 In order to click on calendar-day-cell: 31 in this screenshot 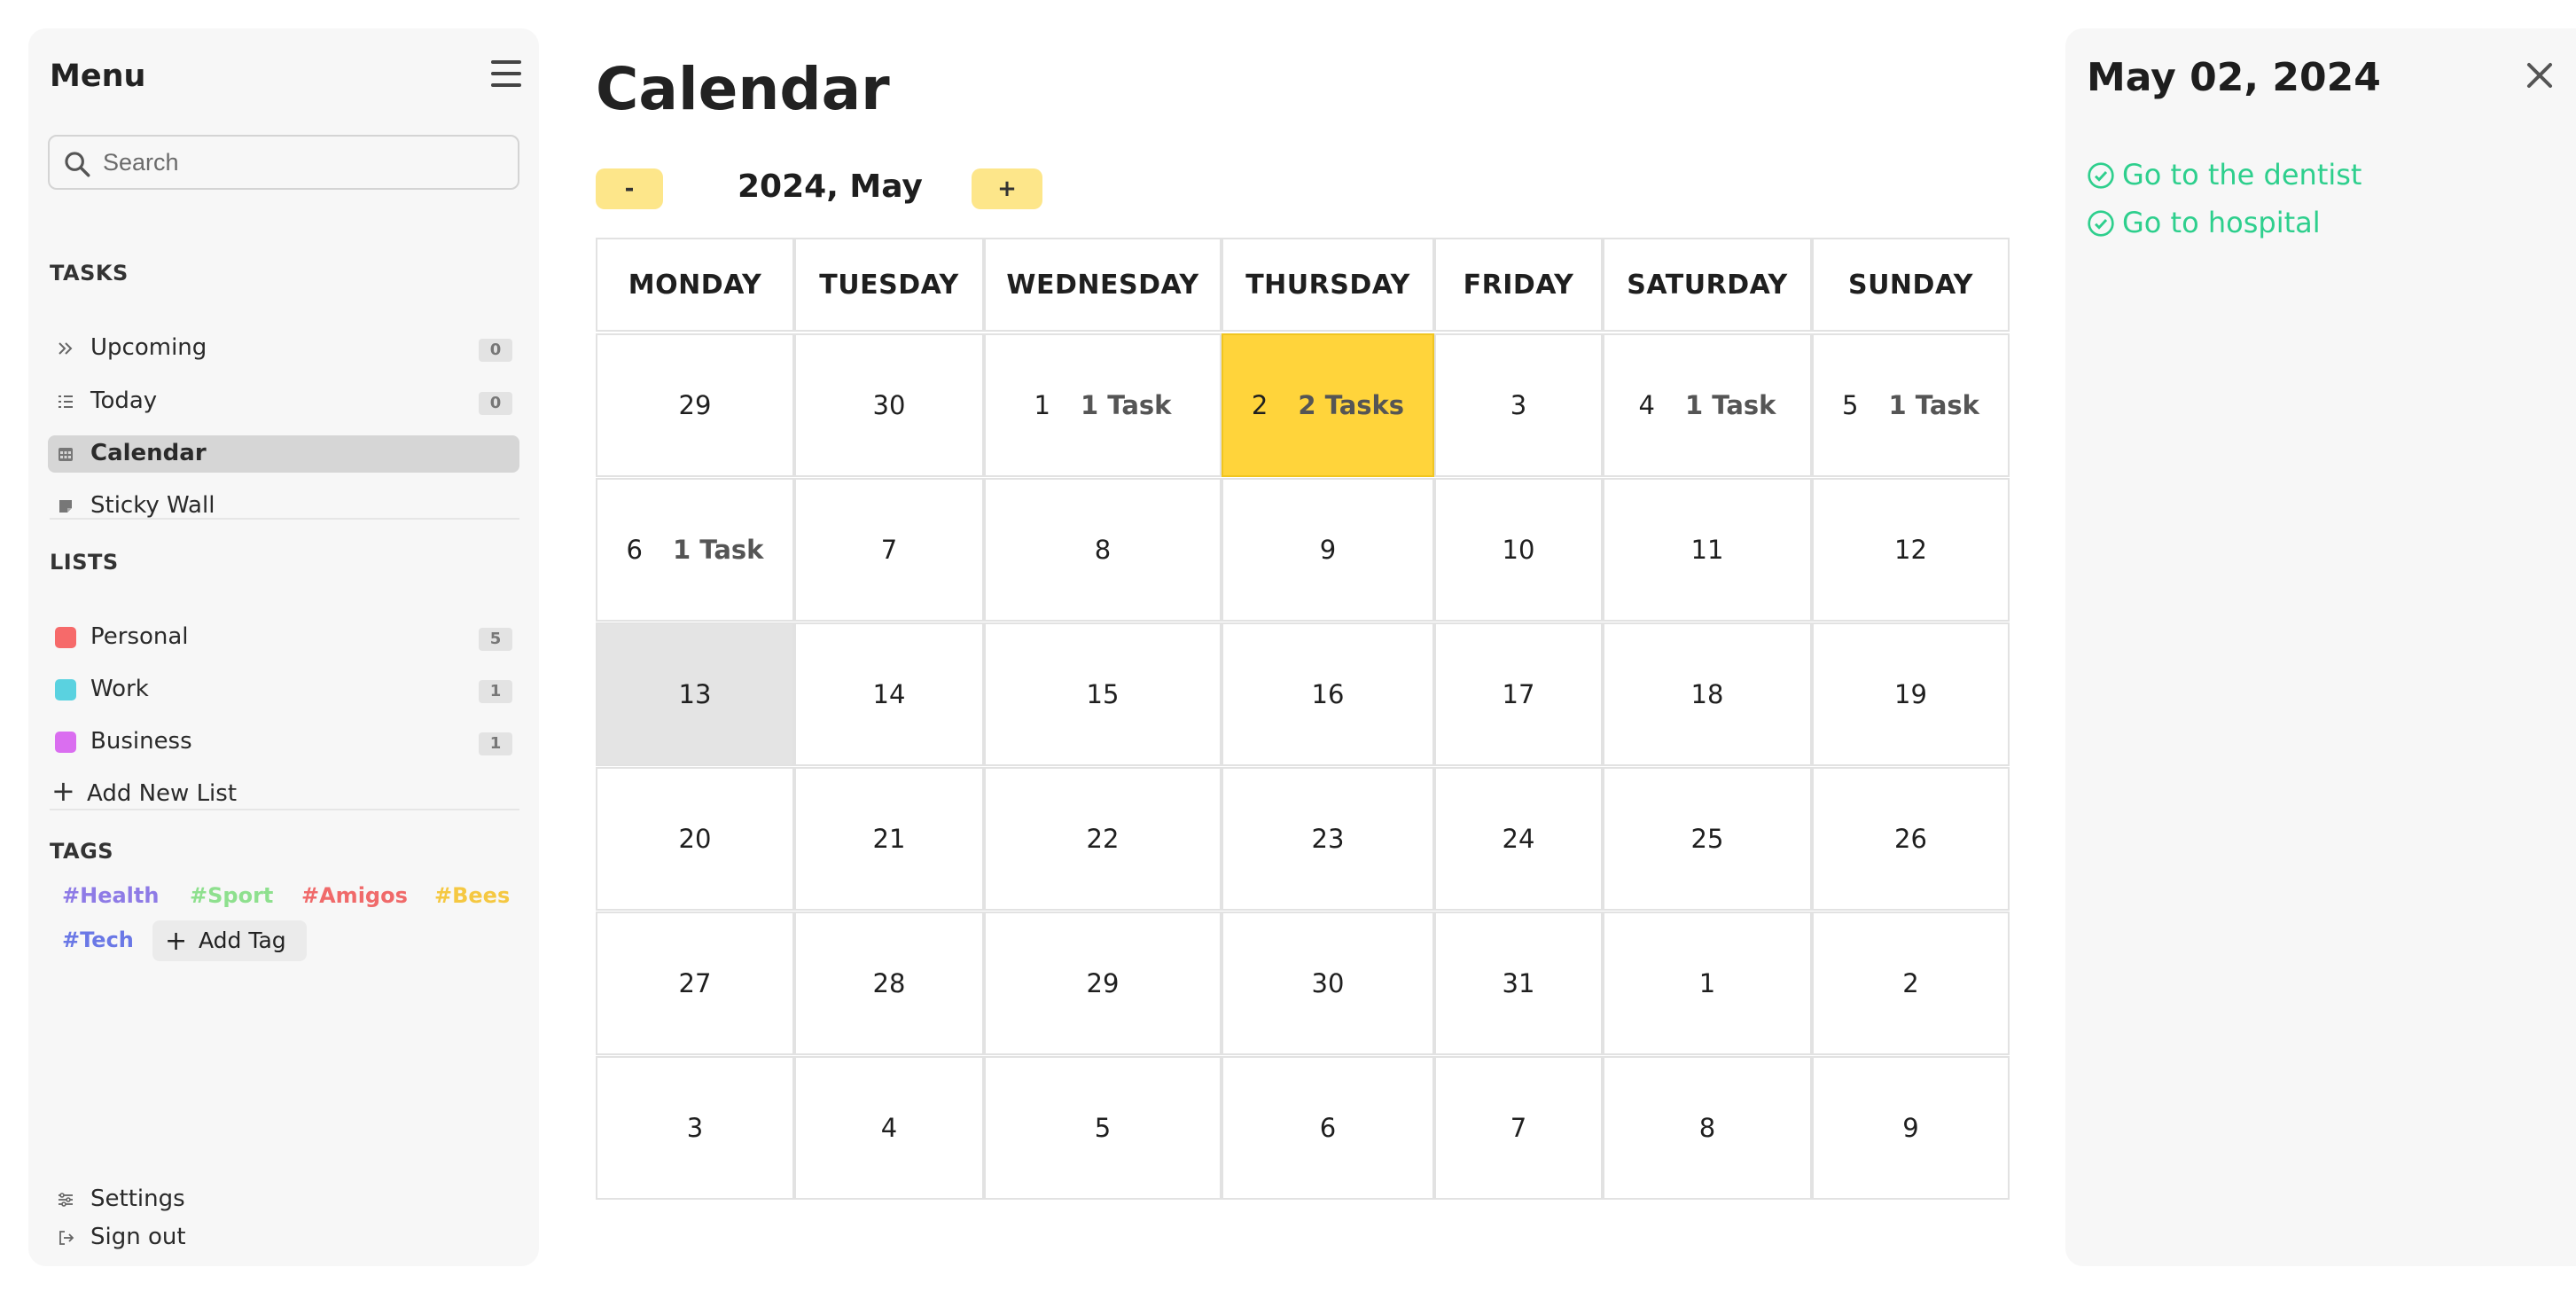, I will do `click(1518, 983)`.